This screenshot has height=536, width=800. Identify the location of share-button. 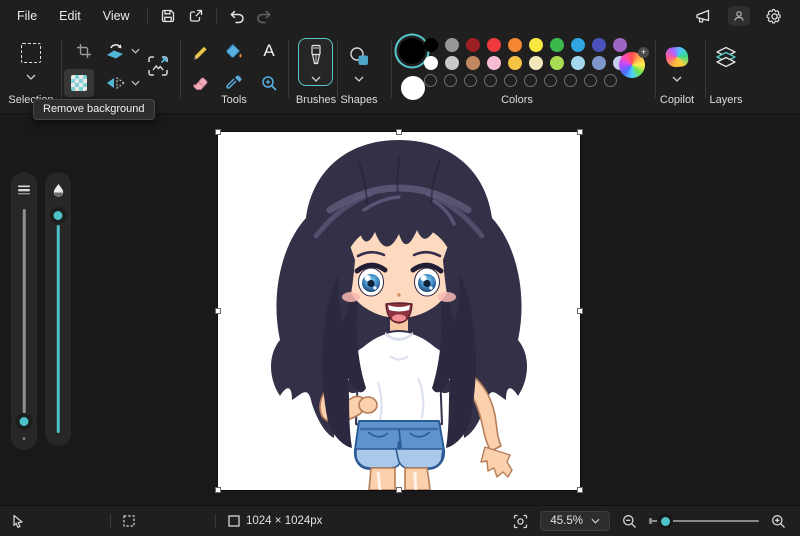
(196, 16).